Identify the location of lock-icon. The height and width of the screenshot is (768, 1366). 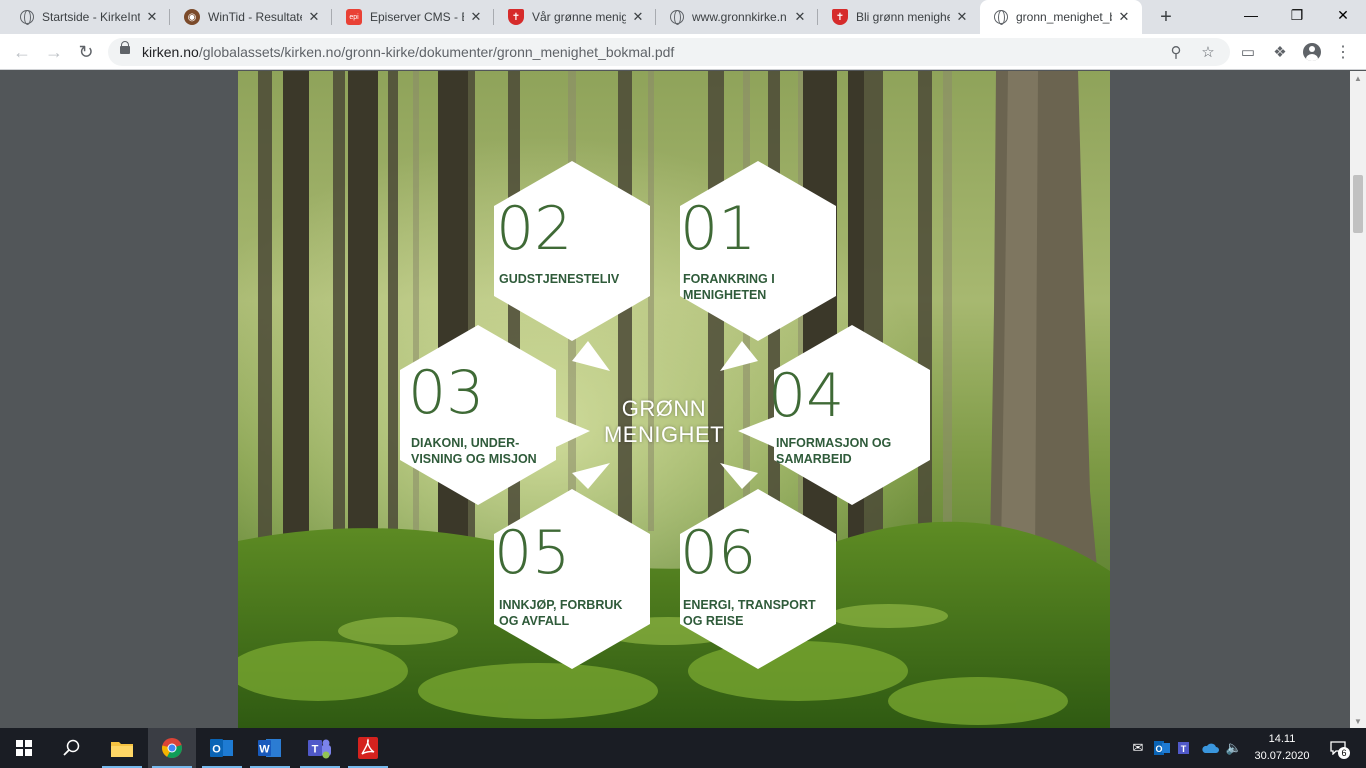
(125, 47).